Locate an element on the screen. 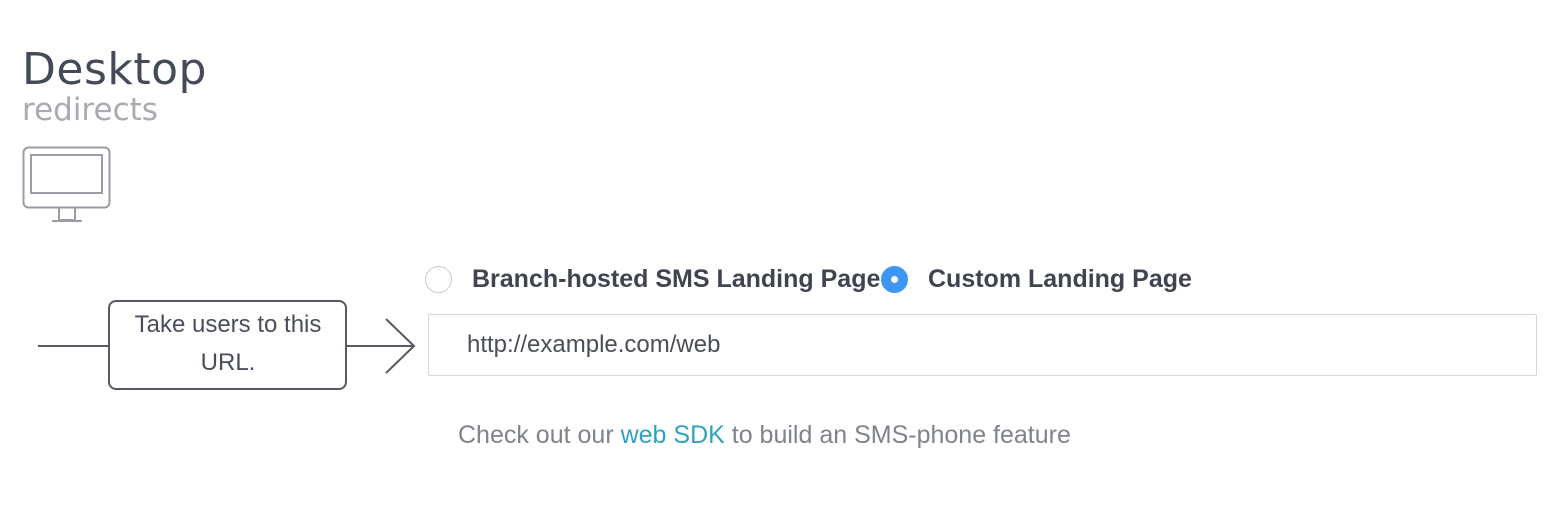 The height and width of the screenshot is (522, 1564). custom-url-input is located at coordinates (982, 345).